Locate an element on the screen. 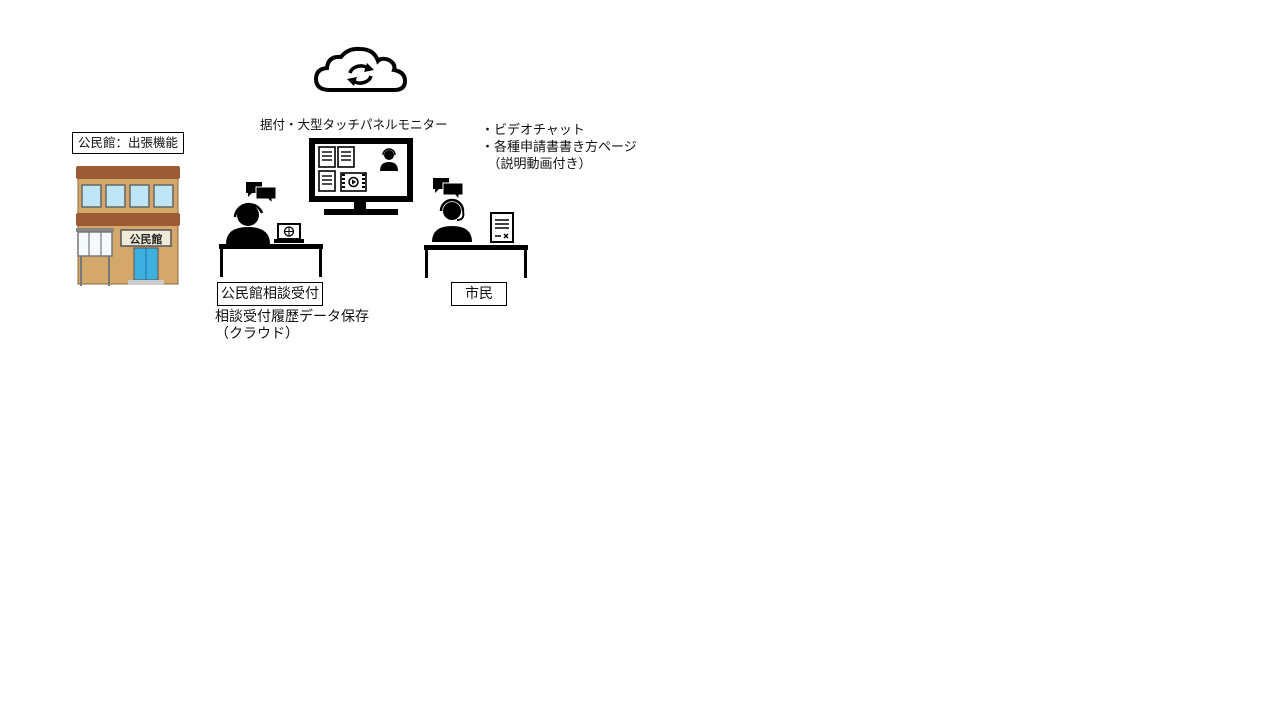 This screenshot has height=720, width=1280. cloud-sync-icon is located at coordinates (360, 69).